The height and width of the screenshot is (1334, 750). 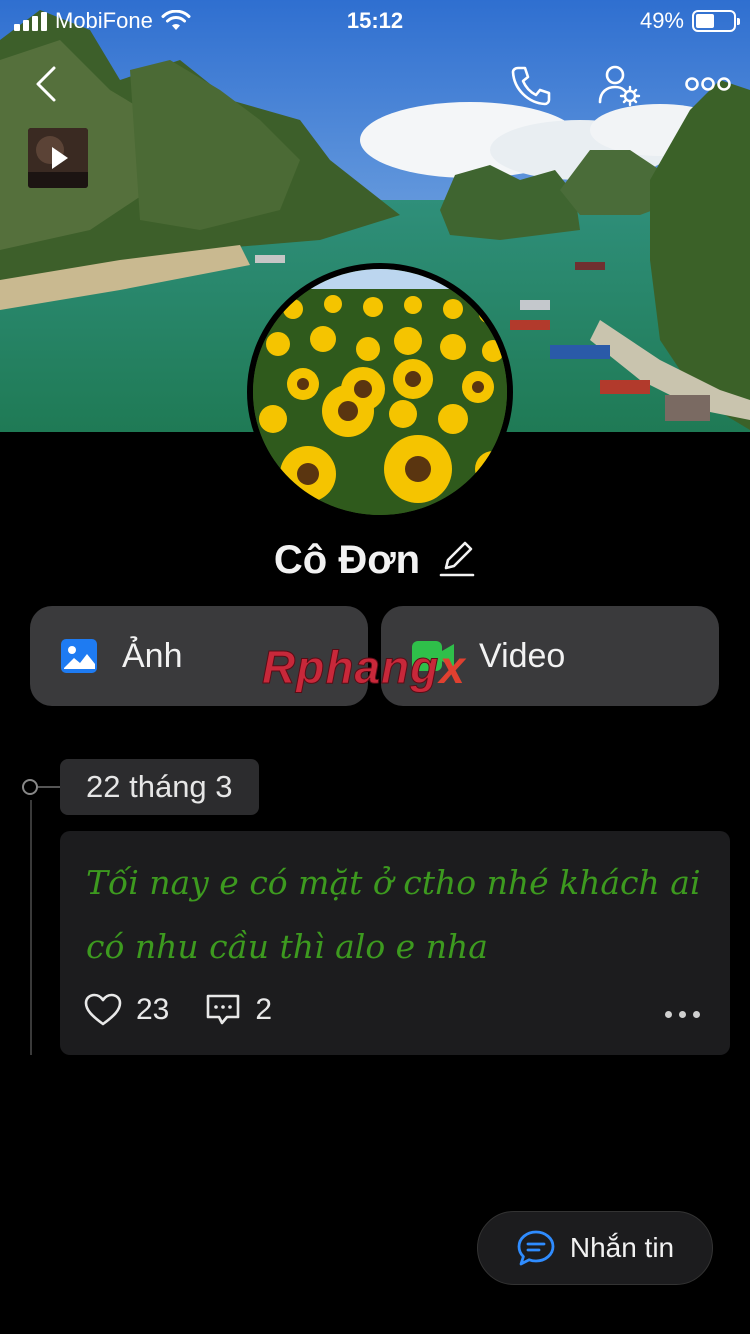 I want to click on timeline-line, so click(x=31, y=927).